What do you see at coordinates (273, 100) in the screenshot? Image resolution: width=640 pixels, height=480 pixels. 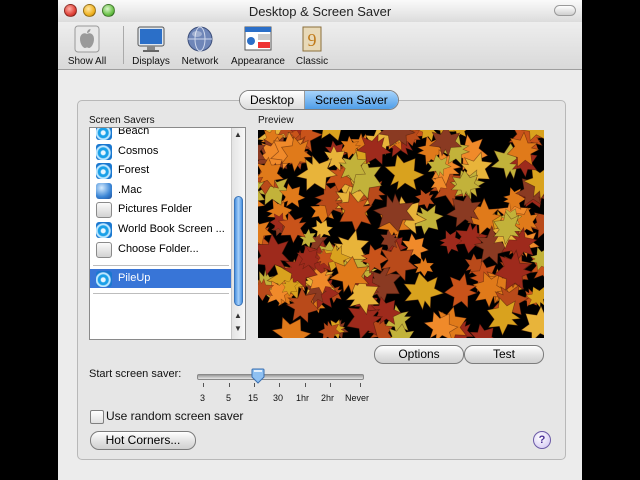 I see `tab-desktop: Desktop` at bounding box center [273, 100].